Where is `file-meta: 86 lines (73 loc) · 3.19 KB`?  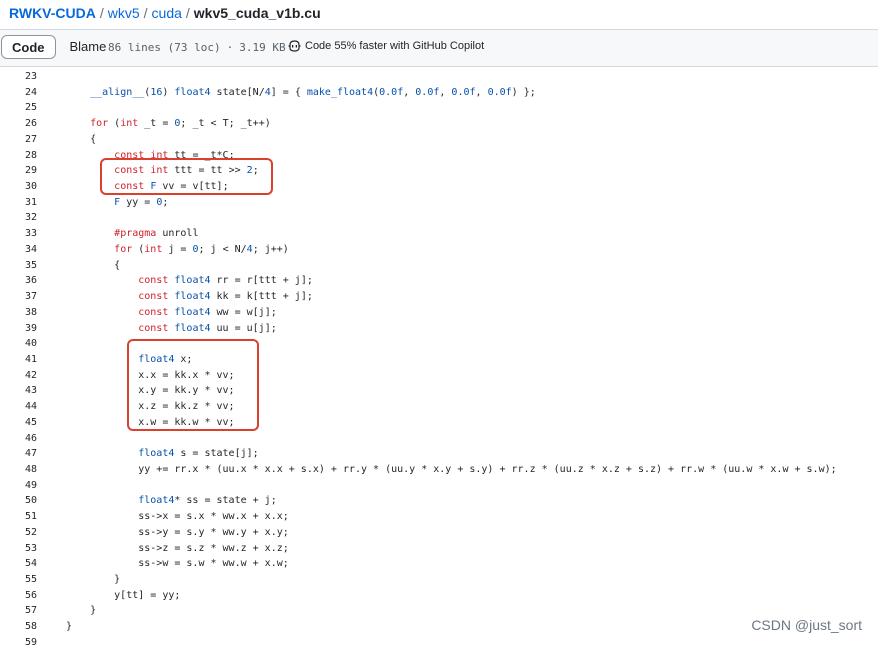 file-meta: 86 lines (73 loc) · 3.19 KB is located at coordinates (197, 47).